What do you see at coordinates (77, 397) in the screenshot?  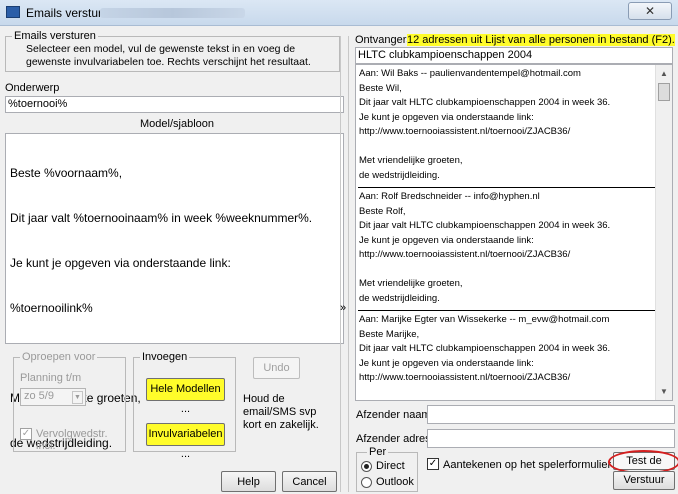 I see `chevron-down-icon: ▼` at bounding box center [77, 397].